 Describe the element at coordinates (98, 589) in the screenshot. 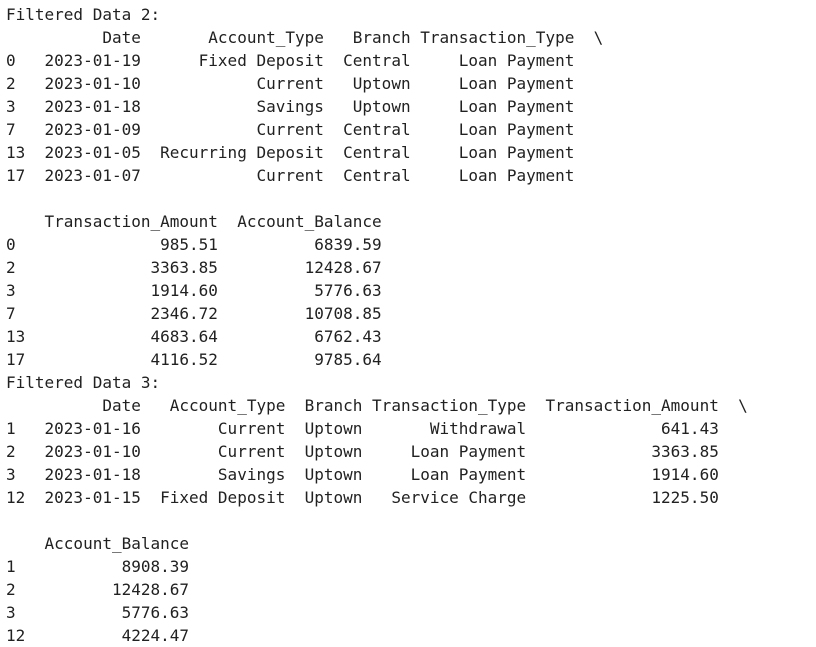

I see `table-row: 2 12428.67` at that location.